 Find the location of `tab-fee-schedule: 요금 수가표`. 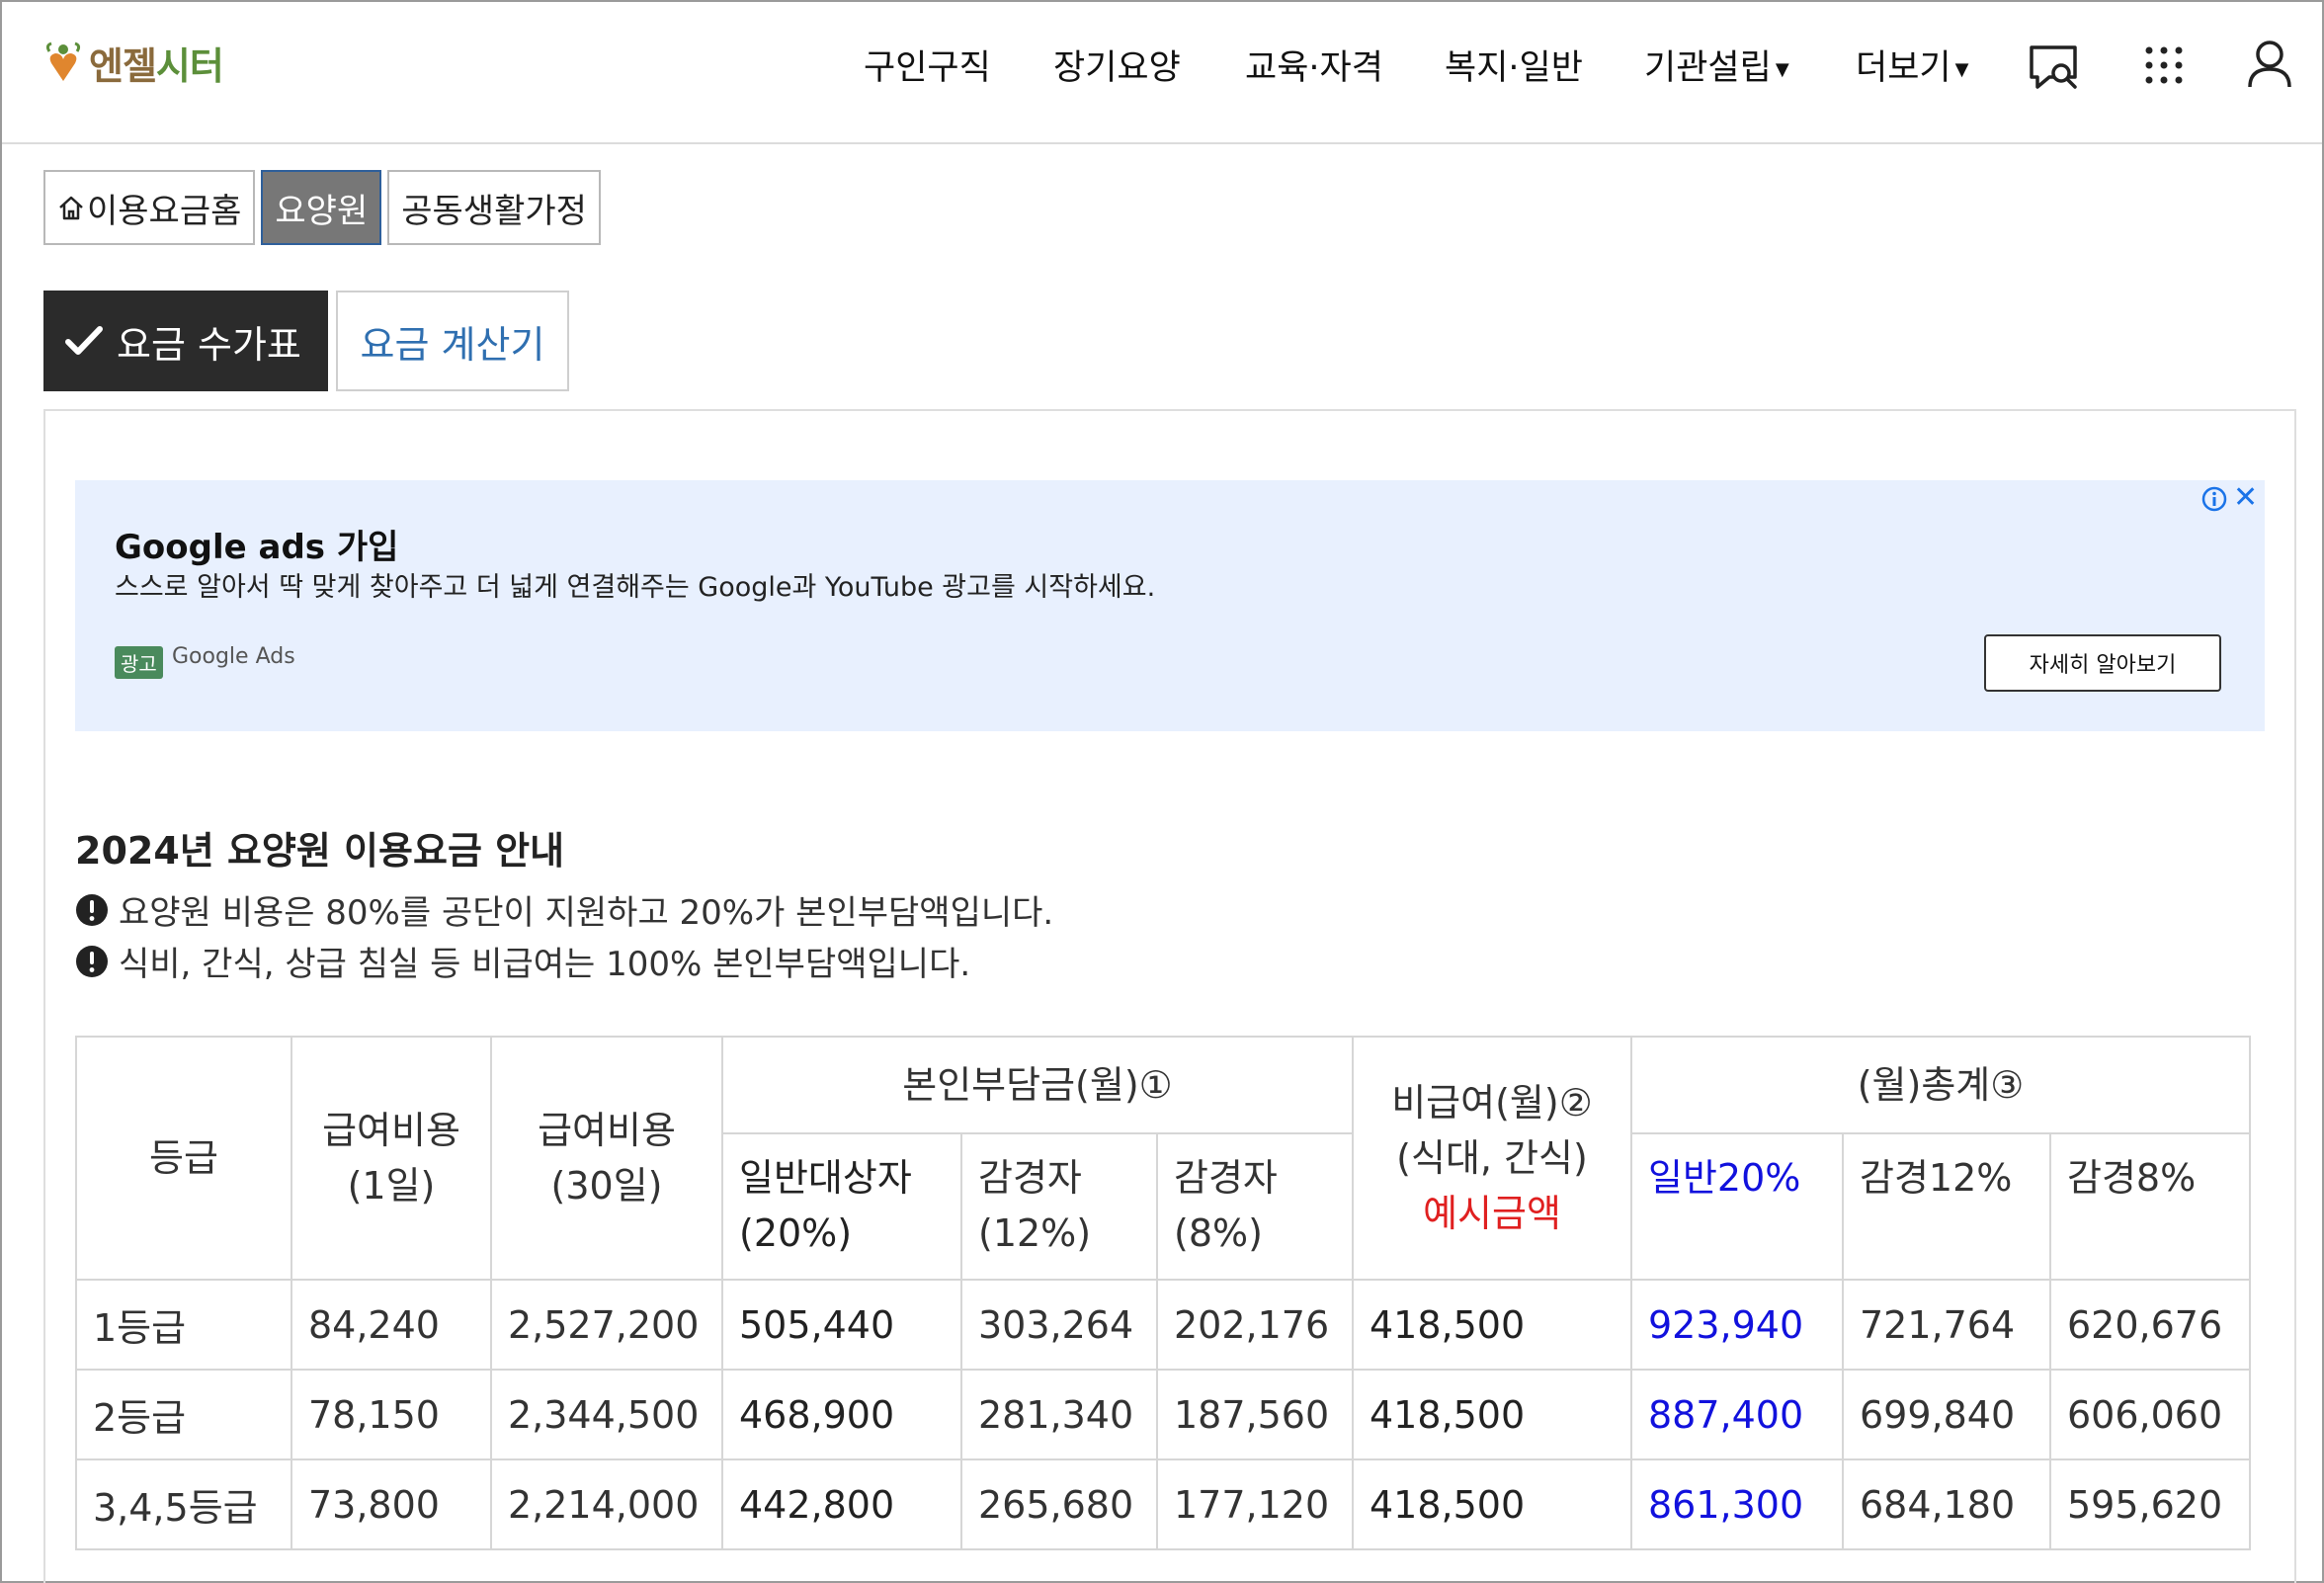

tab-fee-schedule: 요금 수가표 is located at coordinates (185, 341).